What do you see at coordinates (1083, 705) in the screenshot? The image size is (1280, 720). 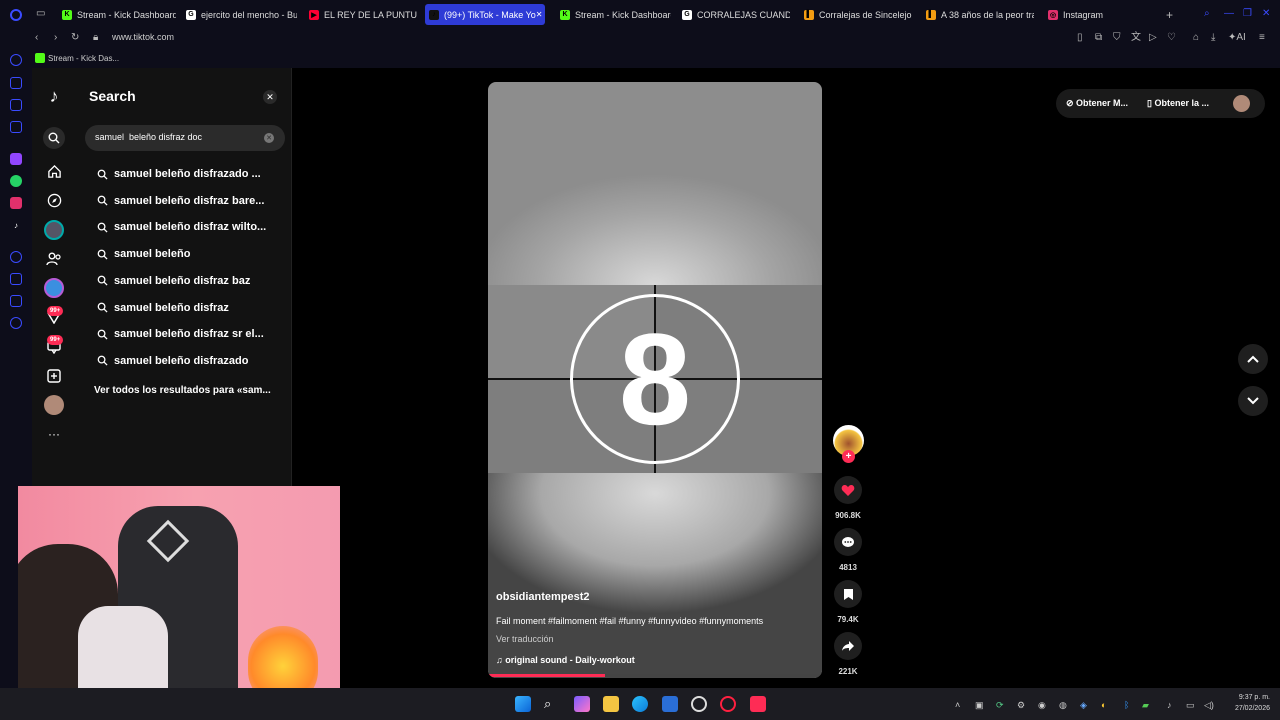 I see `tray-misc-icon: ◈` at bounding box center [1083, 705].